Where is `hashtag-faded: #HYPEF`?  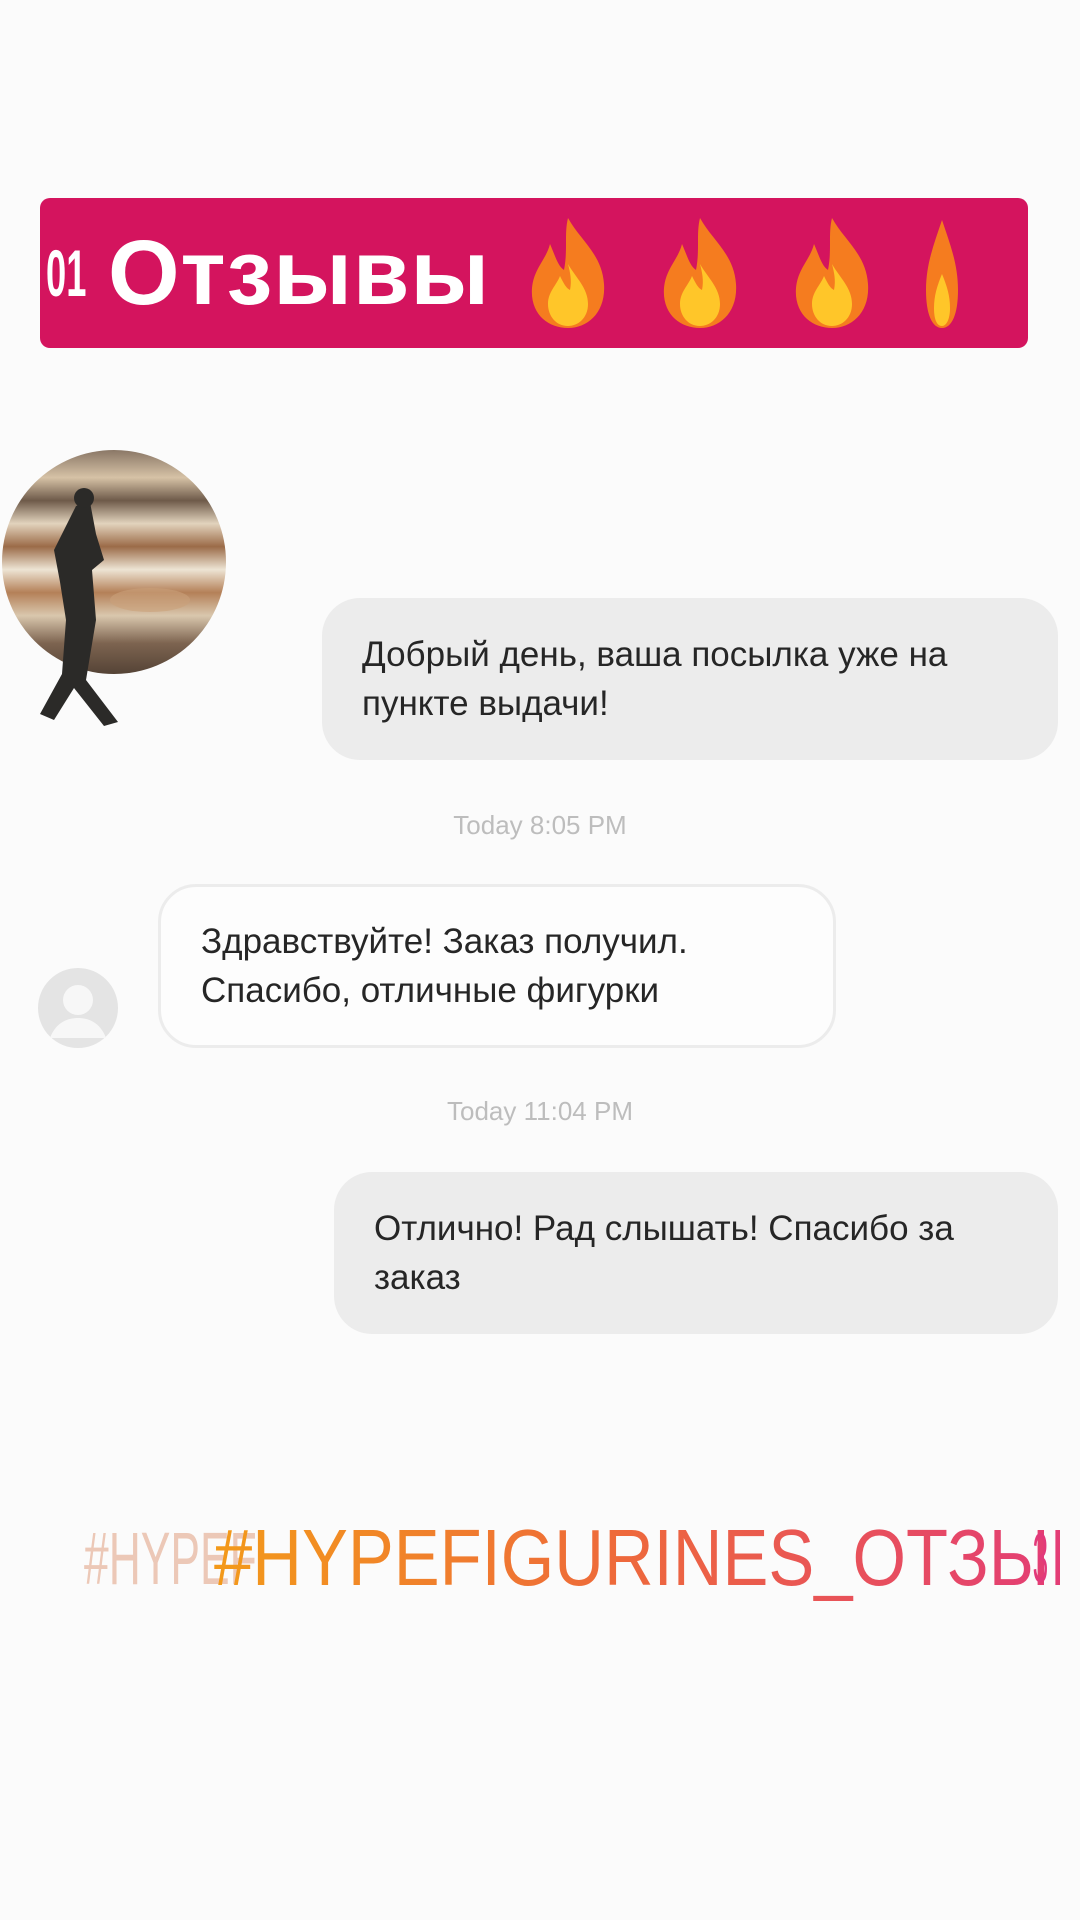
hashtag-faded: #HYPEF is located at coordinates (170, 1558).